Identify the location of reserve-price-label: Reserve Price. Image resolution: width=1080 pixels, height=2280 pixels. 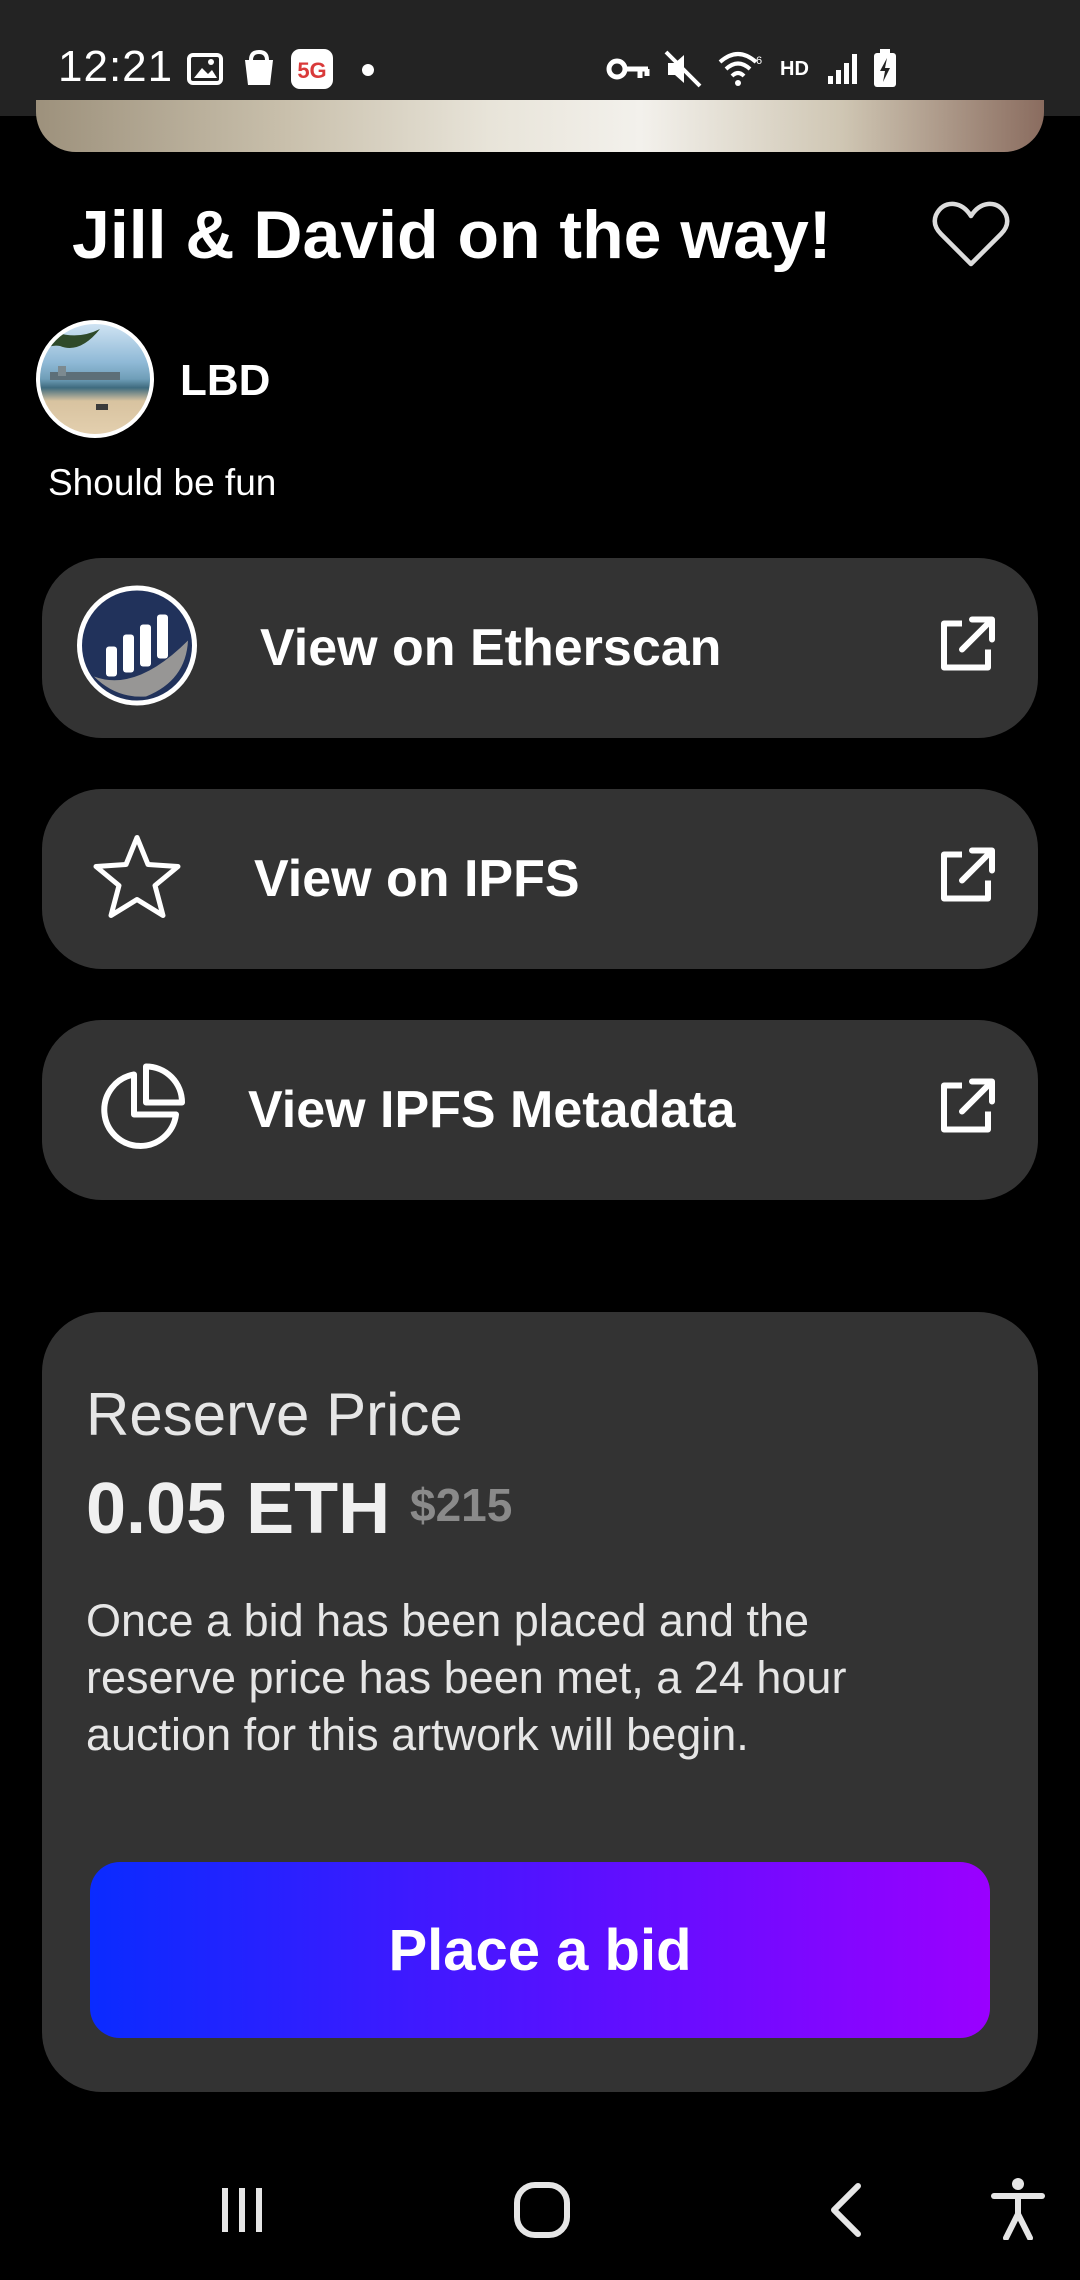
(274, 1414).